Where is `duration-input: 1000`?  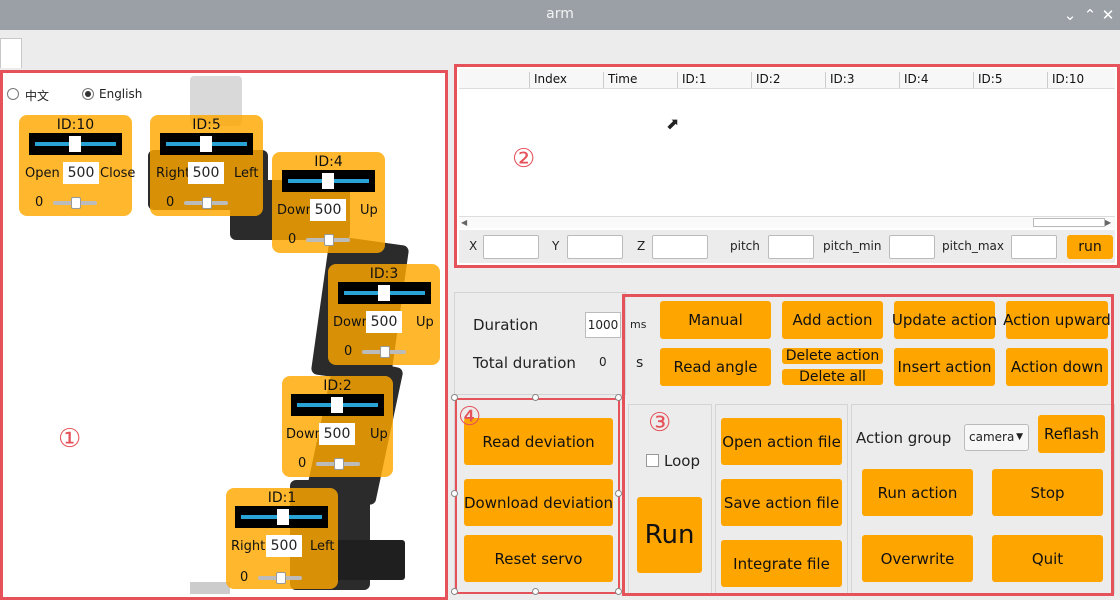 duration-input: 1000 is located at coordinates (603, 325).